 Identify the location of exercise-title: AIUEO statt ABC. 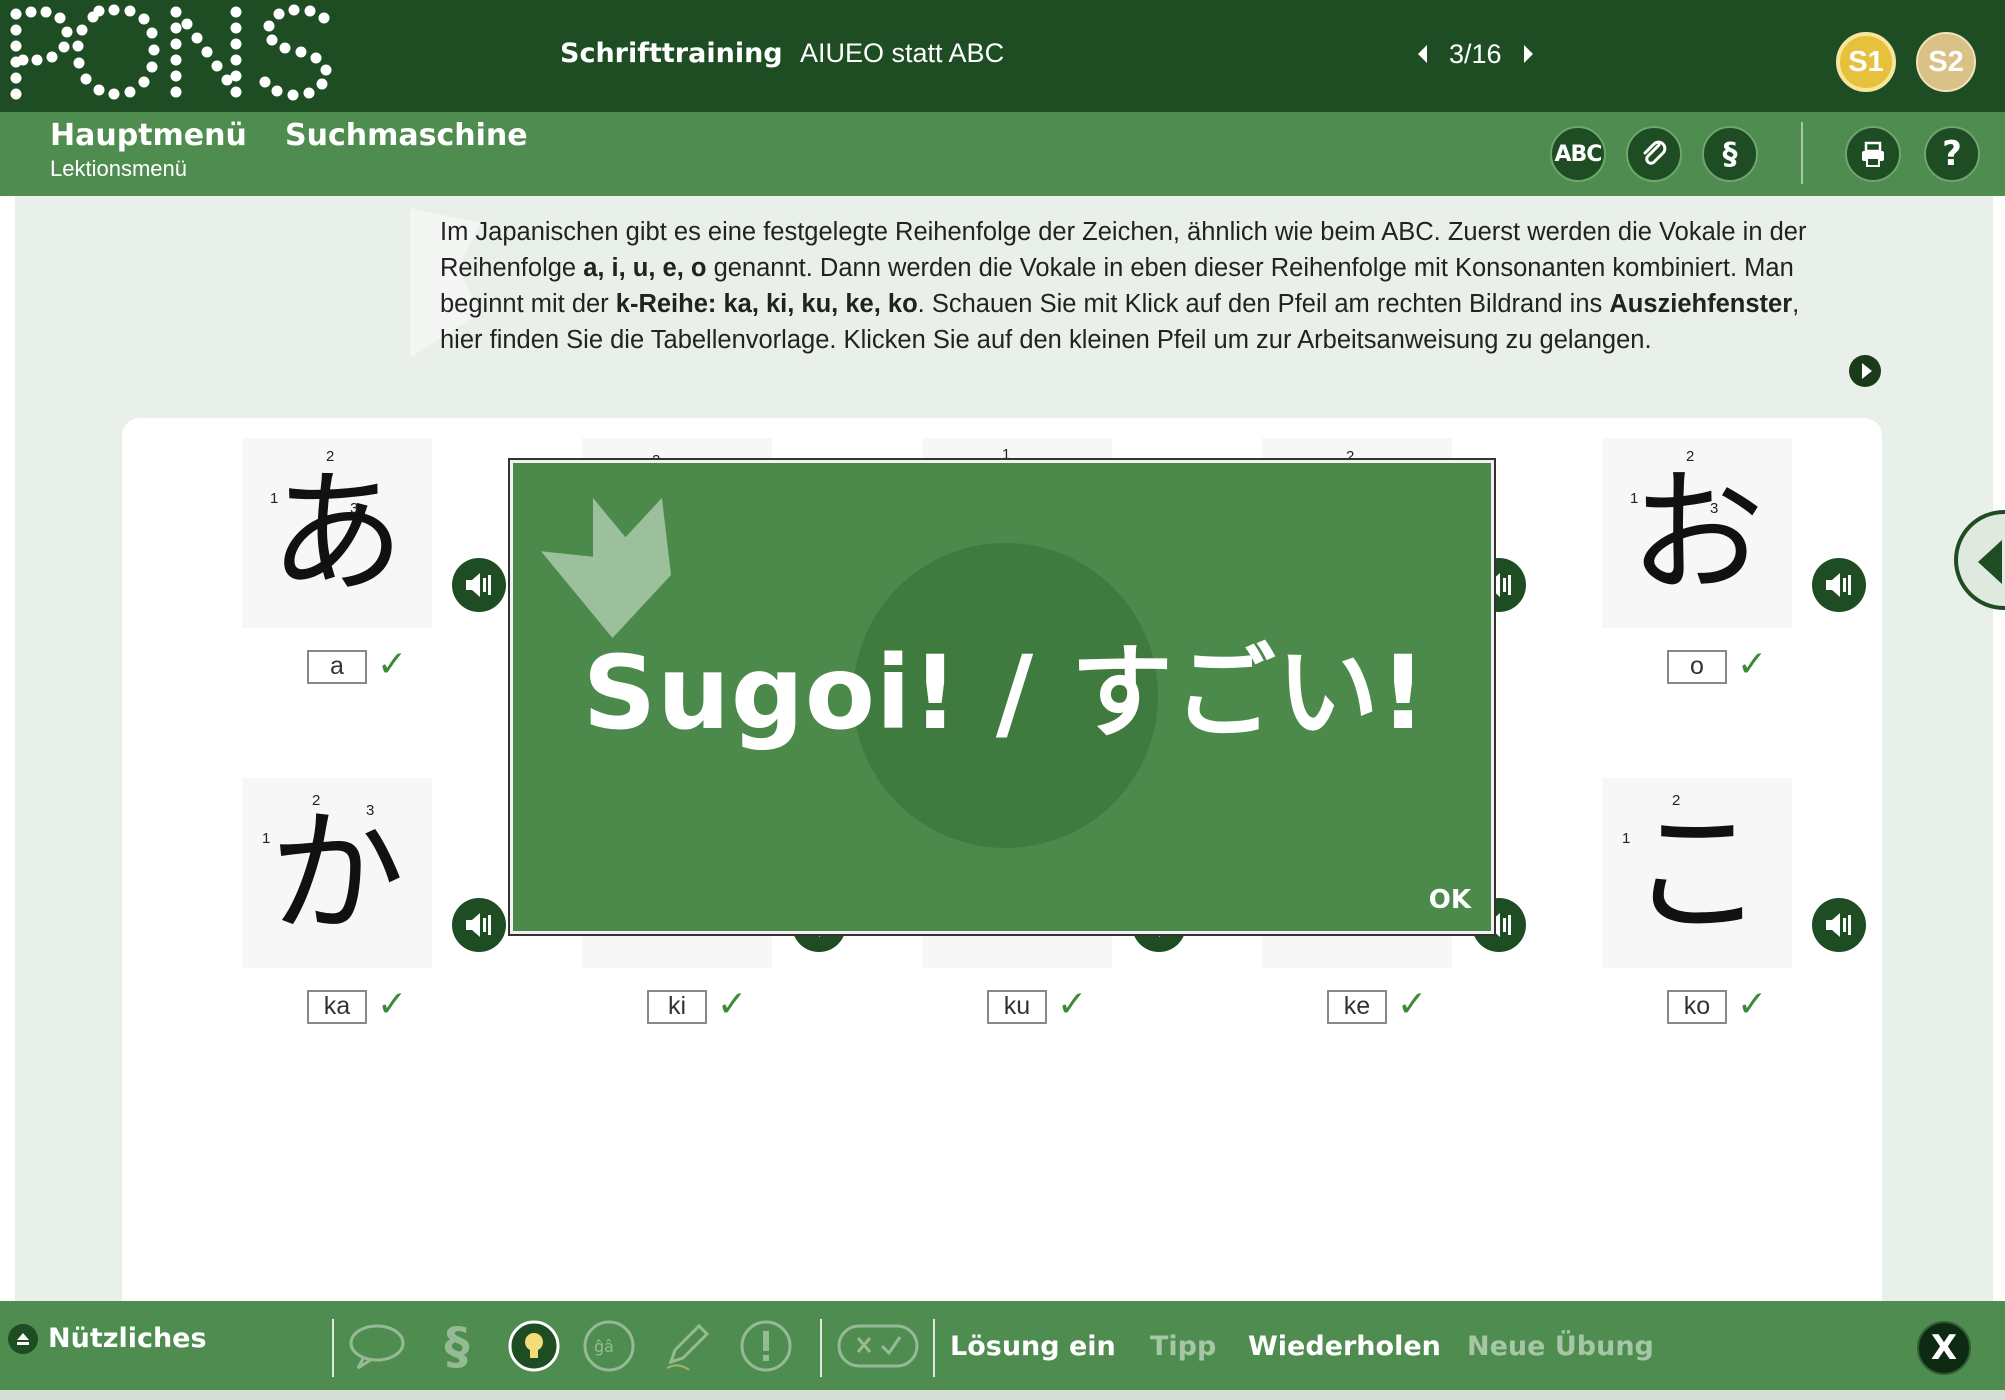
(902, 53).